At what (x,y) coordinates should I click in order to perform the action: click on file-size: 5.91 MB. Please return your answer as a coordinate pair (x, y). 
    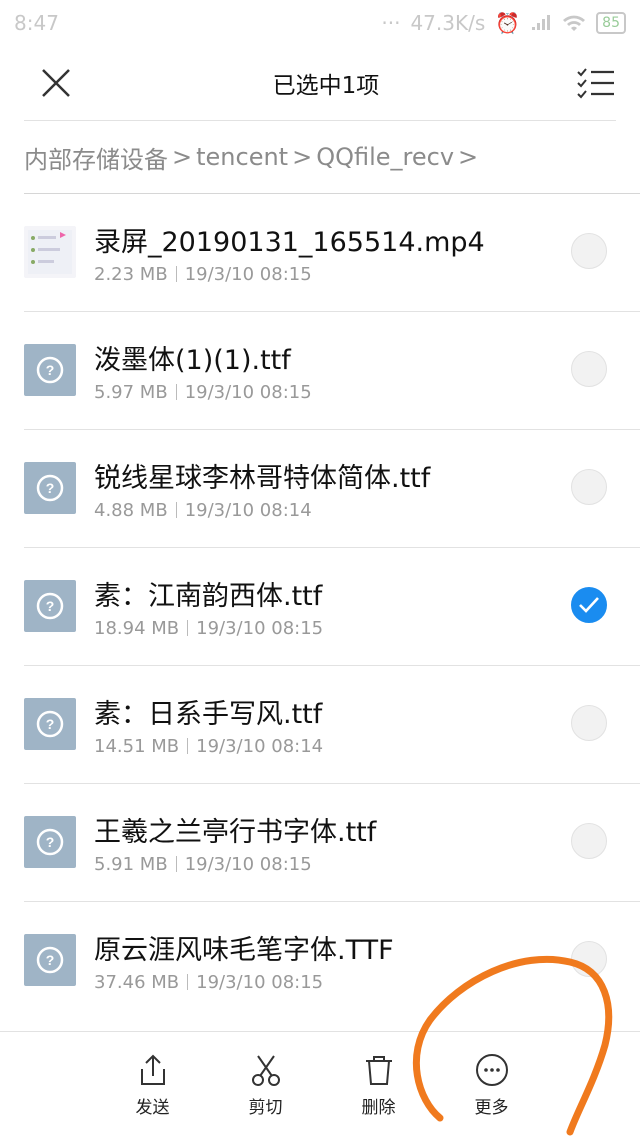
    Looking at the image, I should click on (131, 864).